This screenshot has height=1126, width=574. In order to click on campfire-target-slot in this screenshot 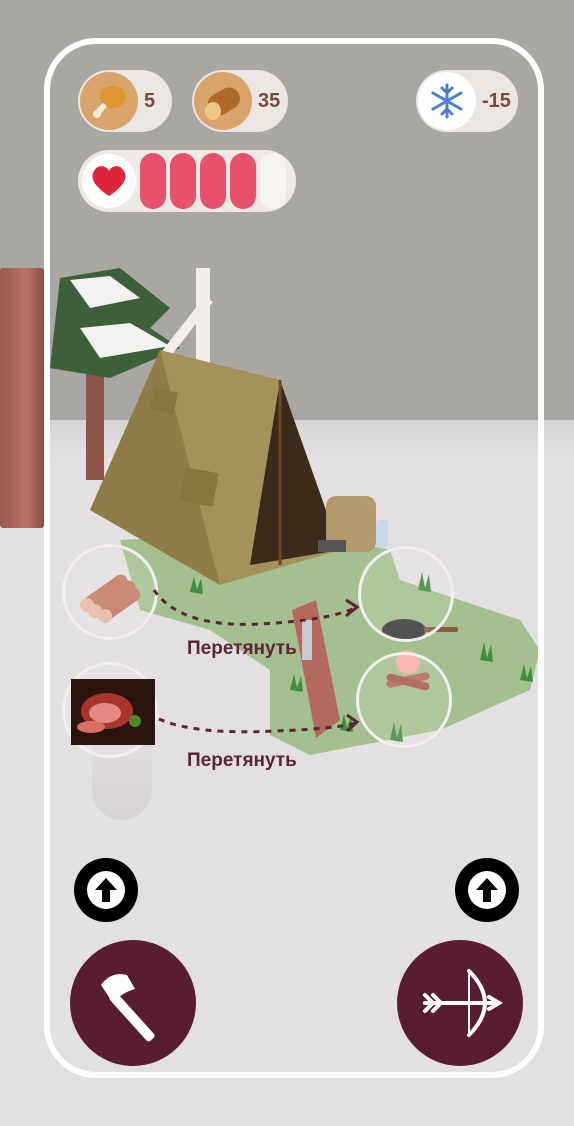, I will do `click(404, 700)`.